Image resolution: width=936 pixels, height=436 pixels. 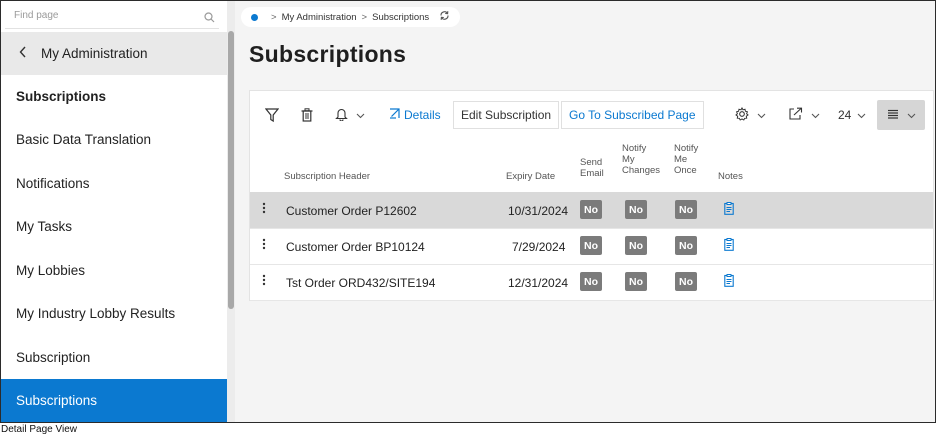 What do you see at coordinates (319, 17) in the screenshot?
I see `breadcrumb-item-my-administration: My Administration` at bounding box center [319, 17].